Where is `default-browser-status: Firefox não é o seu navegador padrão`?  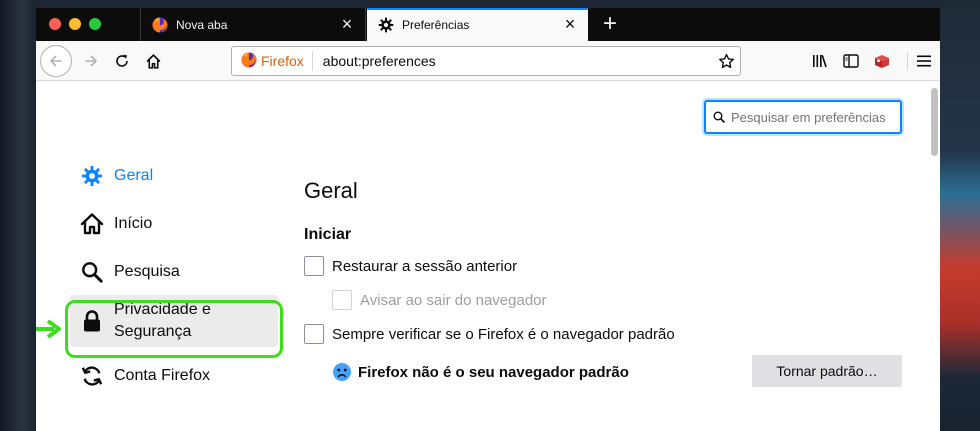
default-browser-status: Firefox não é o seu navegador padrão is located at coordinates (480, 372).